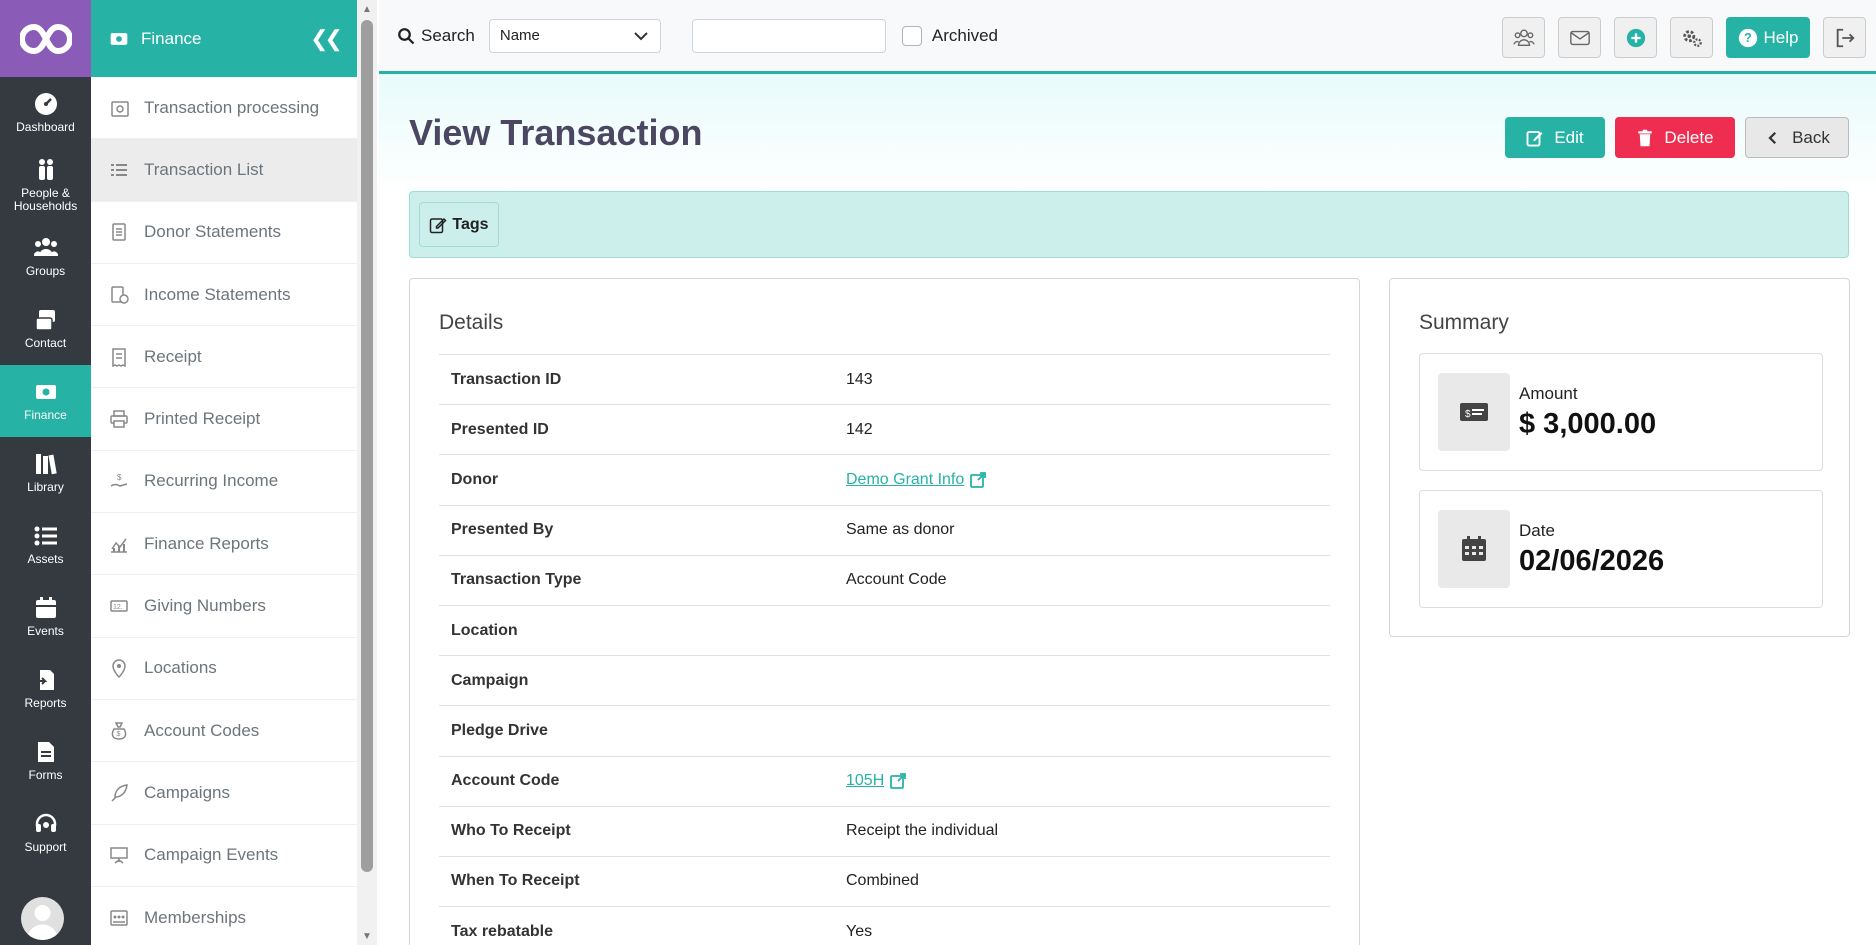  Describe the element at coordinates (367, 446) in the screenshot. I see `scroll-thumb` at that location.